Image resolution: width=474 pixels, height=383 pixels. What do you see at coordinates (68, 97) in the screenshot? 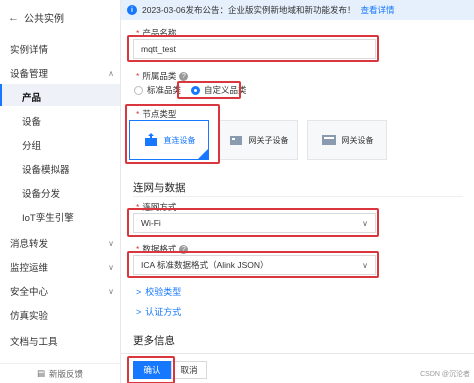
I see `sidebar-item-product: 产品` at bounding box center [68, 97].